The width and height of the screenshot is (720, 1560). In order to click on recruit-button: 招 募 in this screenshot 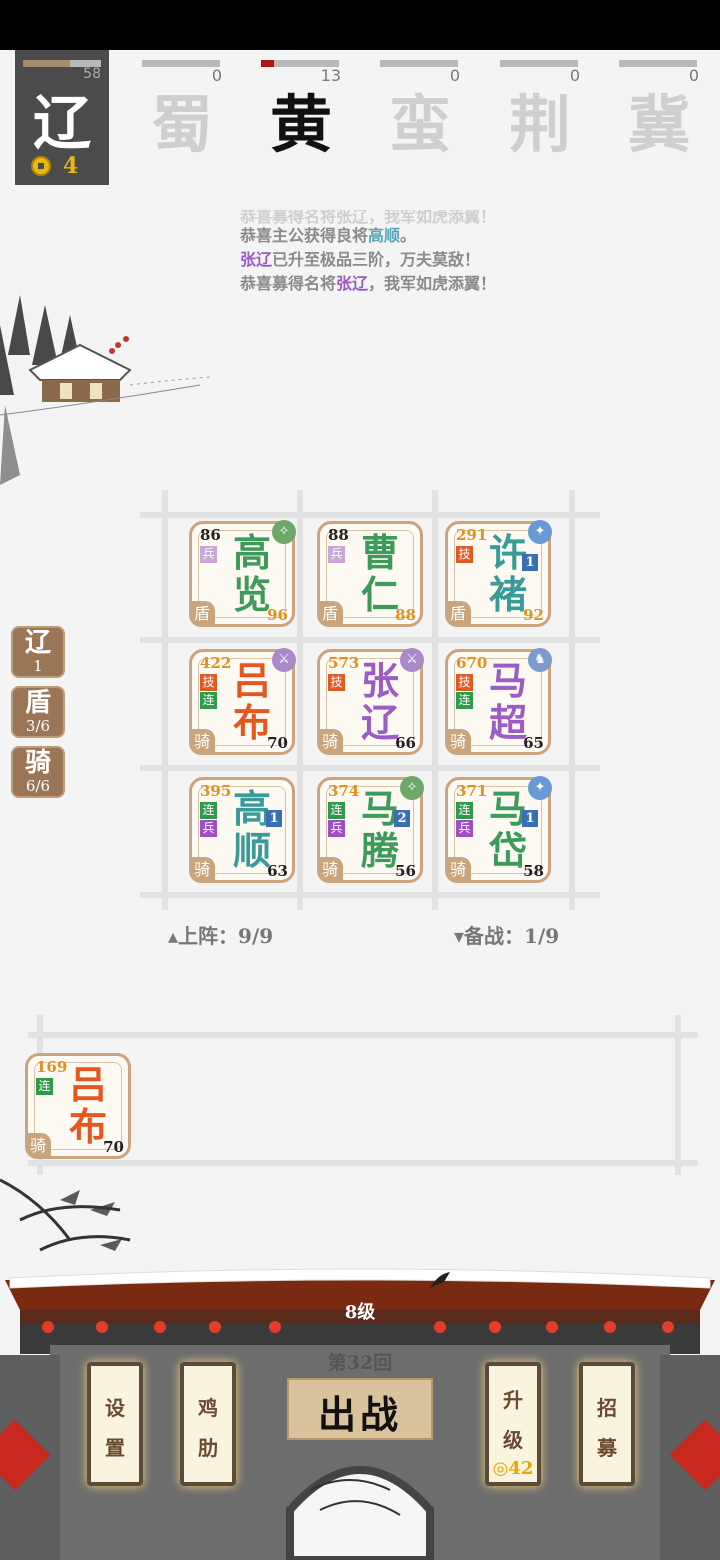, I will do `click(607, 1424)`.